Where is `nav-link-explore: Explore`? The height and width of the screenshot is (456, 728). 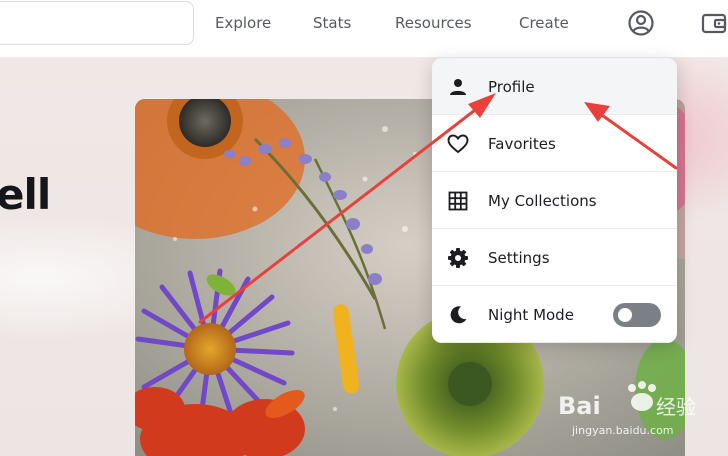 nav-link-explore: Explore is located at coordinates (243, 23).